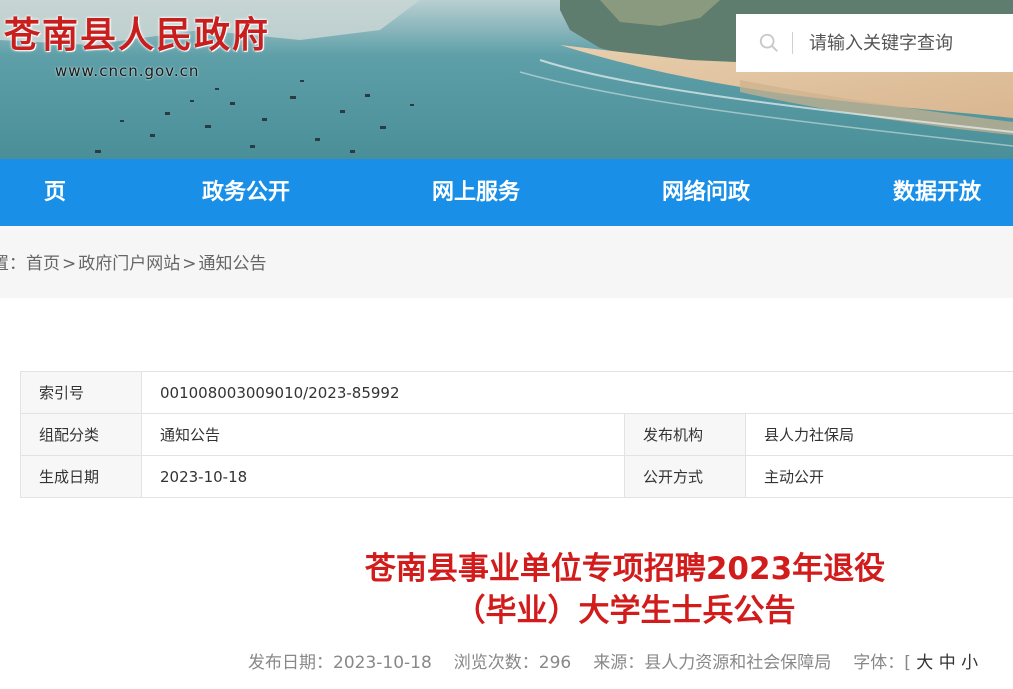 The height and width of the screenshot is (689, 1013). Describe the element at coordinates (233, 264) in the screenshot. I see `breadcrumb-link-notices: 通知公告` at that location.